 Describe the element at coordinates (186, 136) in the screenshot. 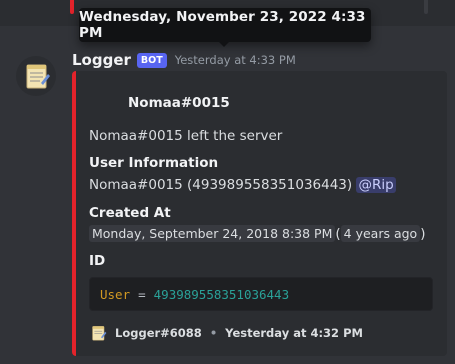

I see `embed-description: Nomaa#0015 left the server` at that location.